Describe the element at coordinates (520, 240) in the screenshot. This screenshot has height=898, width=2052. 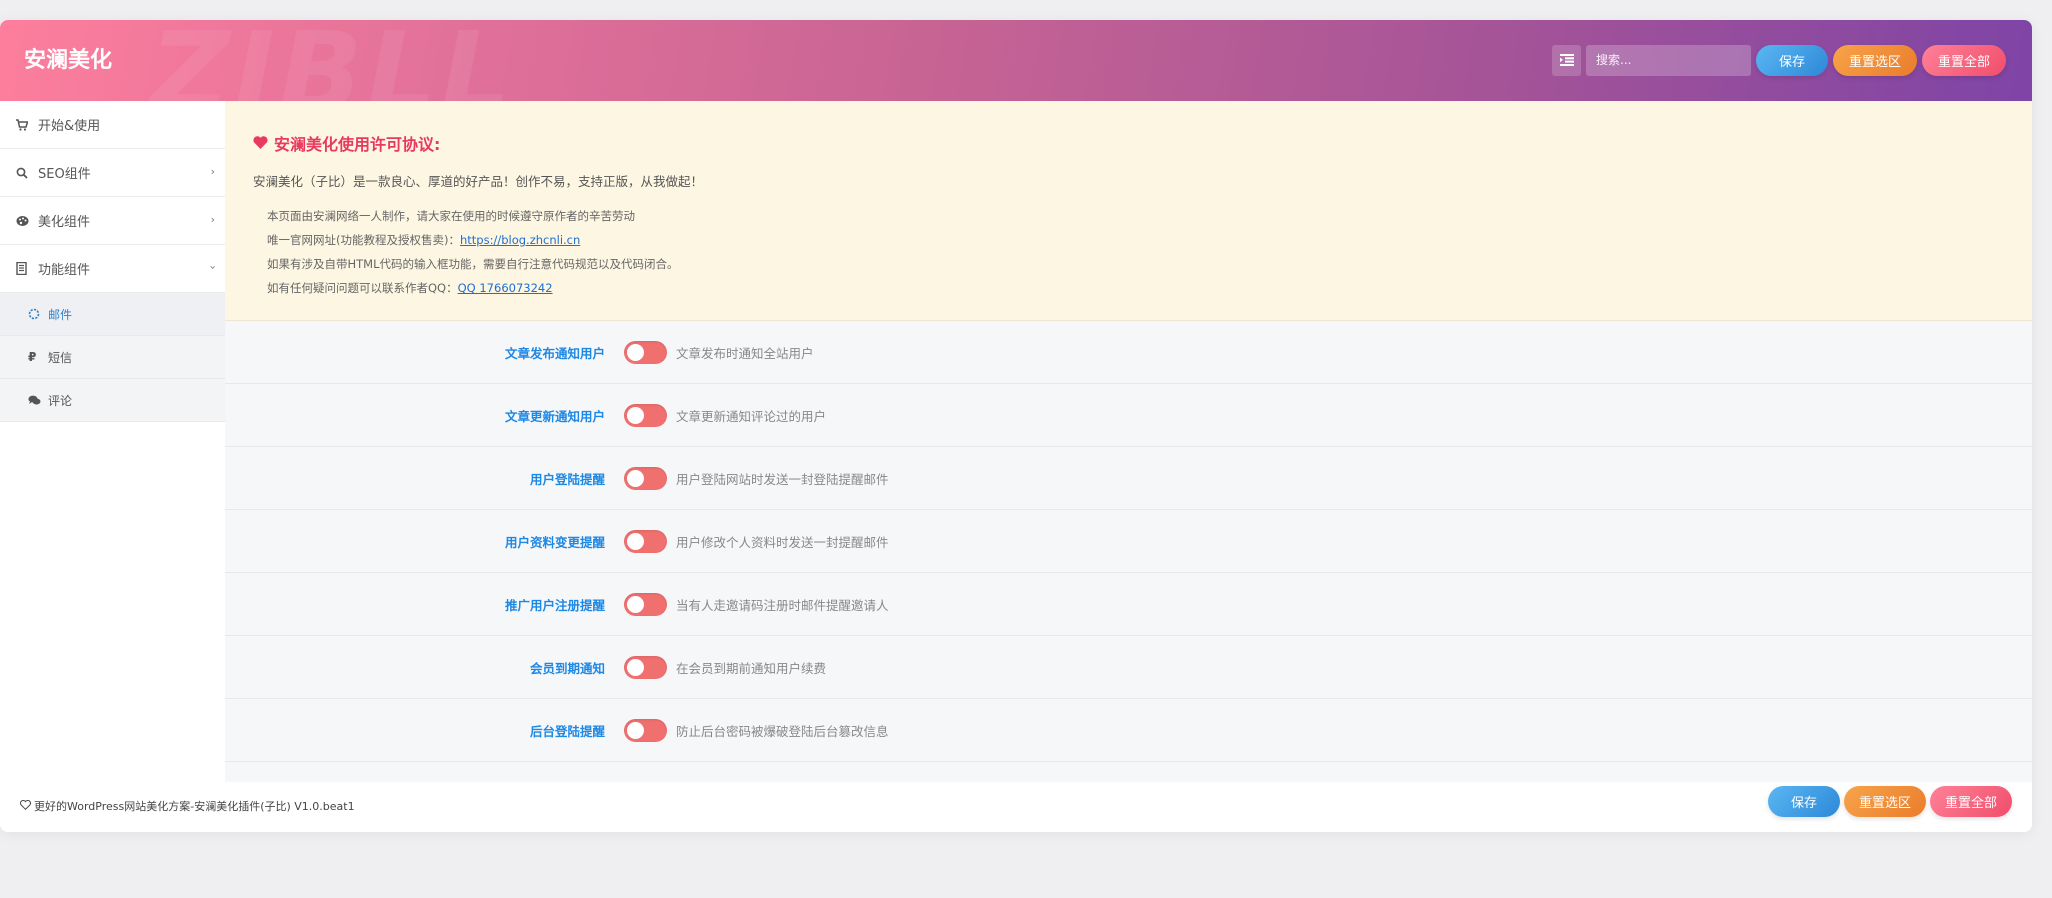
I see `website-link: https://blog.zhcnli.cn` at that location.